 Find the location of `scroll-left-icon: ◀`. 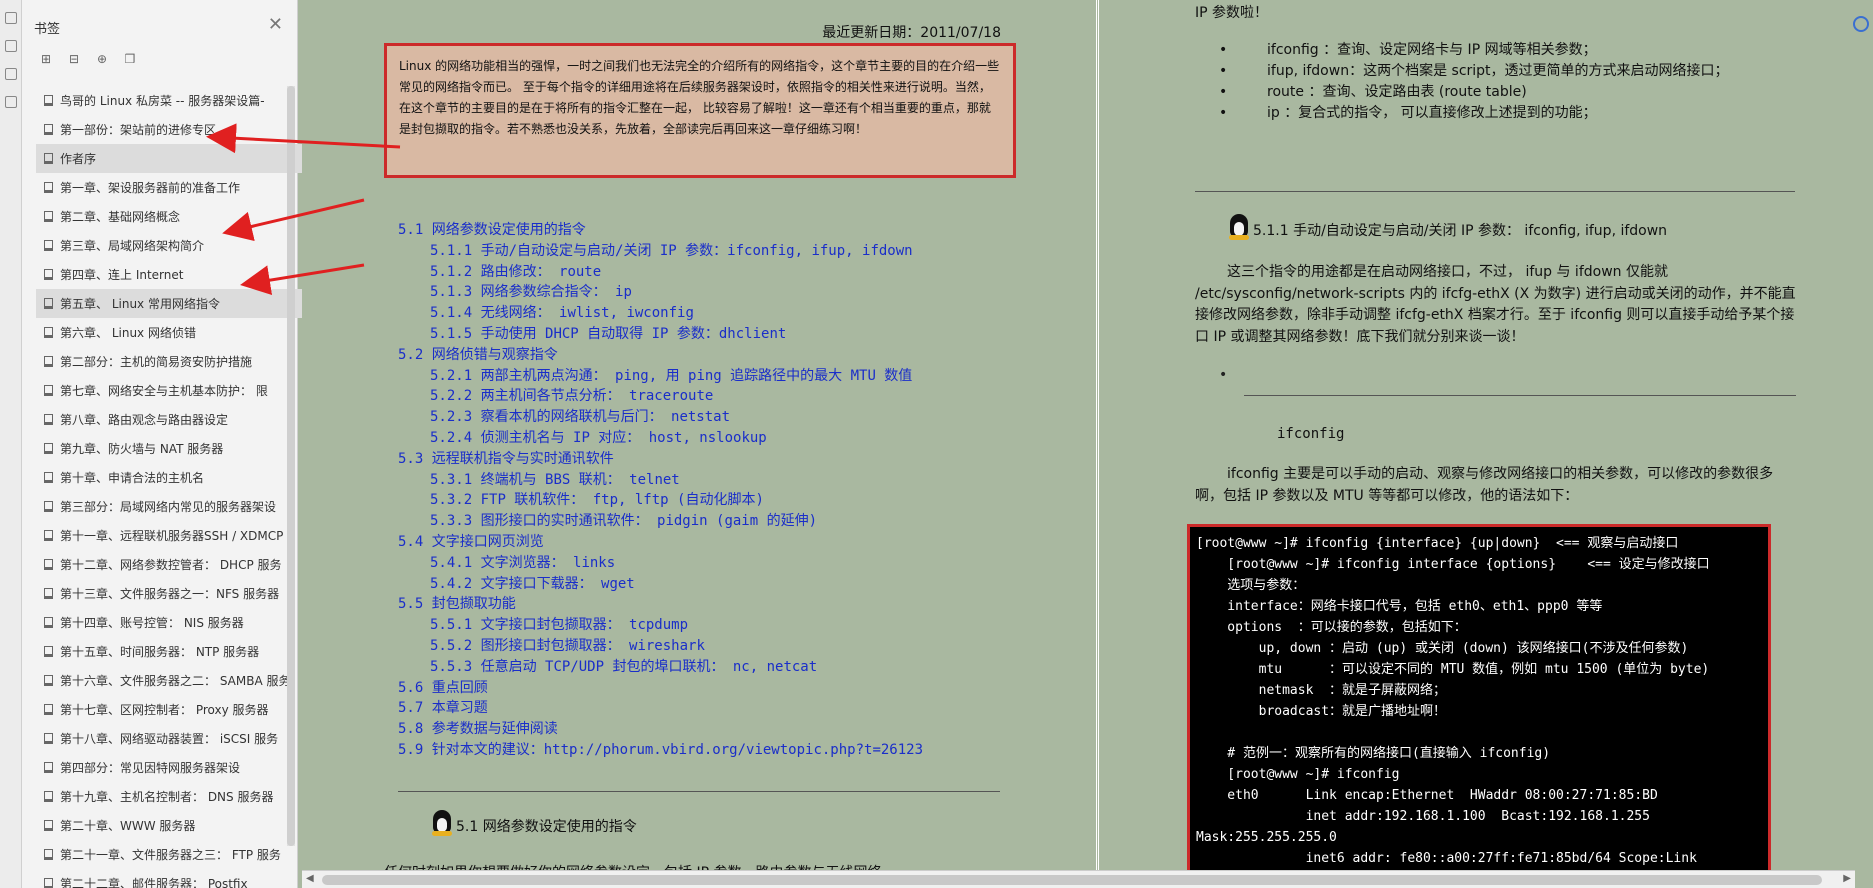

scroll-left-icon: ◀ is located at coordinates (310, 878).